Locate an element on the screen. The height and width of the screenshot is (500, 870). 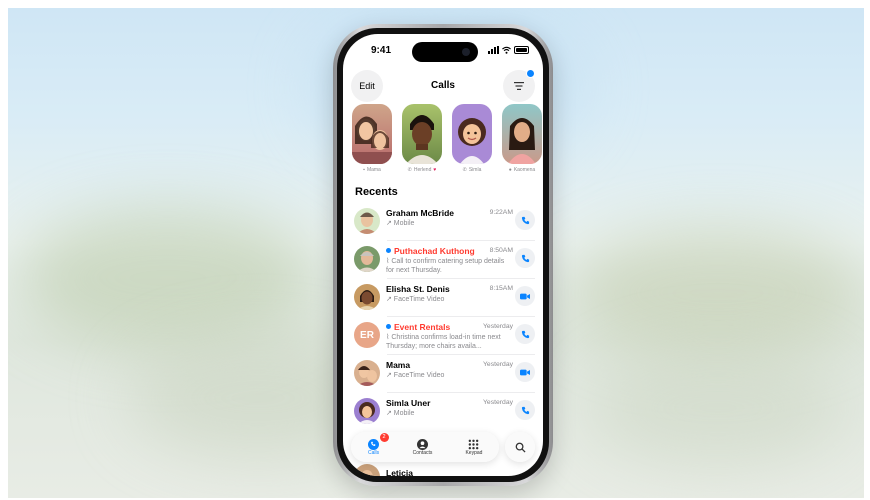
tab-label: Contacts is located at coordinates (422, 453).